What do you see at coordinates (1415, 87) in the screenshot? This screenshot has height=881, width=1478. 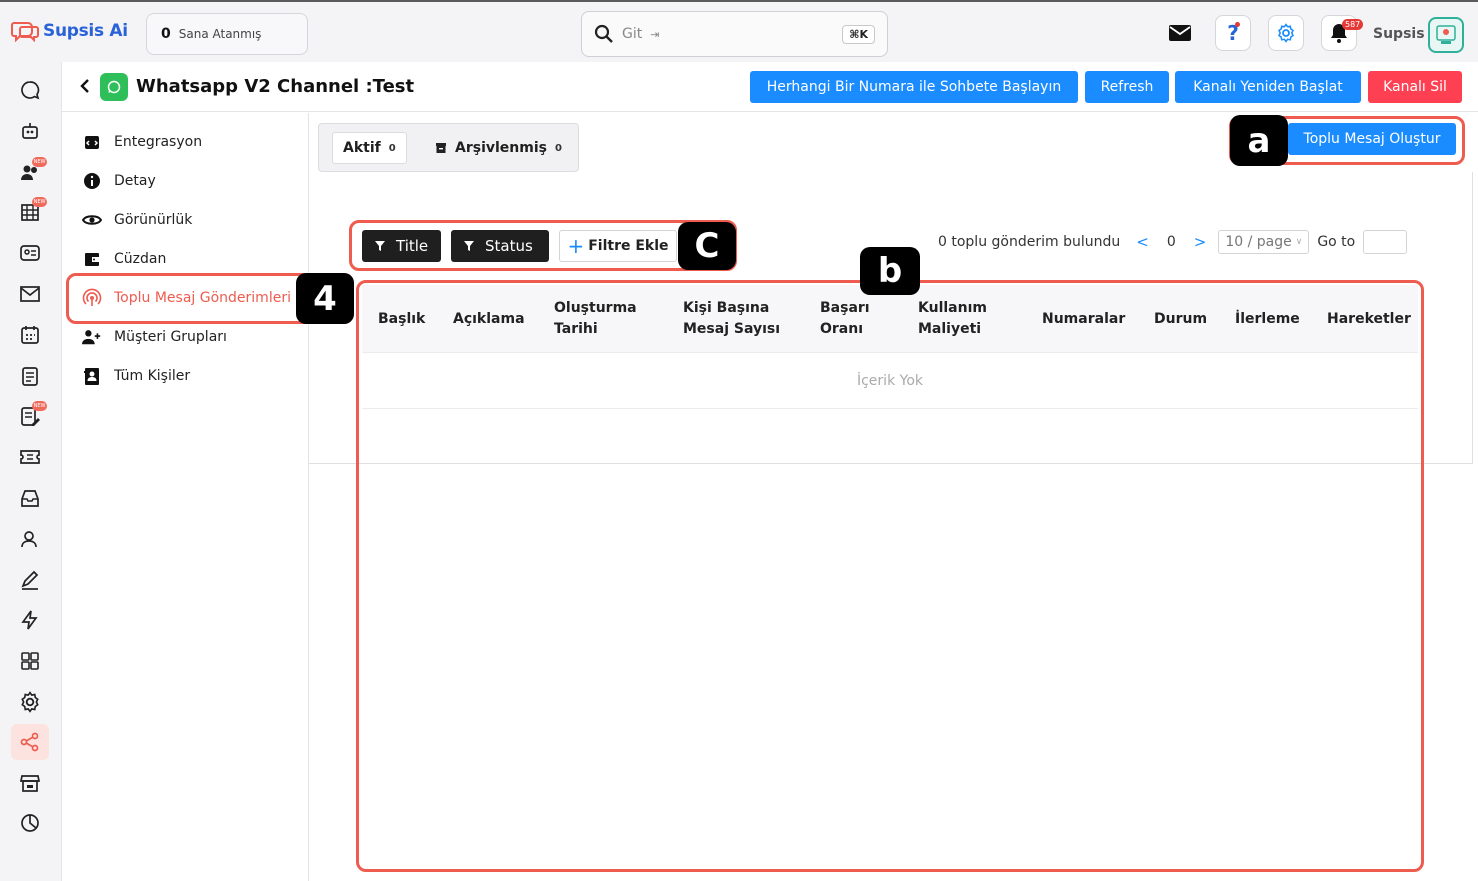 I see `delete-channel-button: Kanalı Sil` at bounding box center [1415, 87].